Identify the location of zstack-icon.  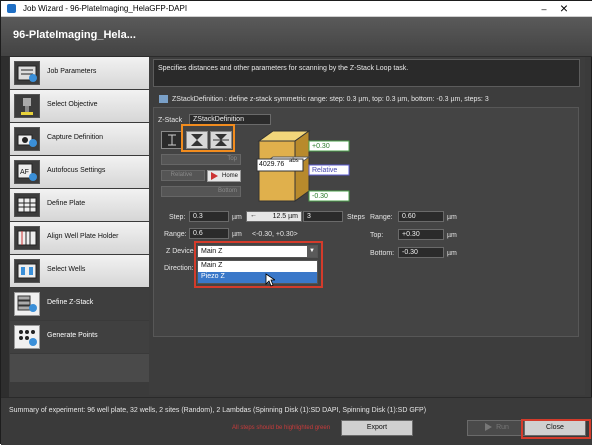
(27, 304).